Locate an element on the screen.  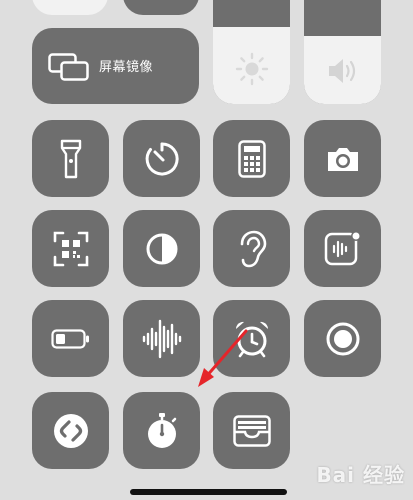
camera-icon is located at coordinates (342, 159).